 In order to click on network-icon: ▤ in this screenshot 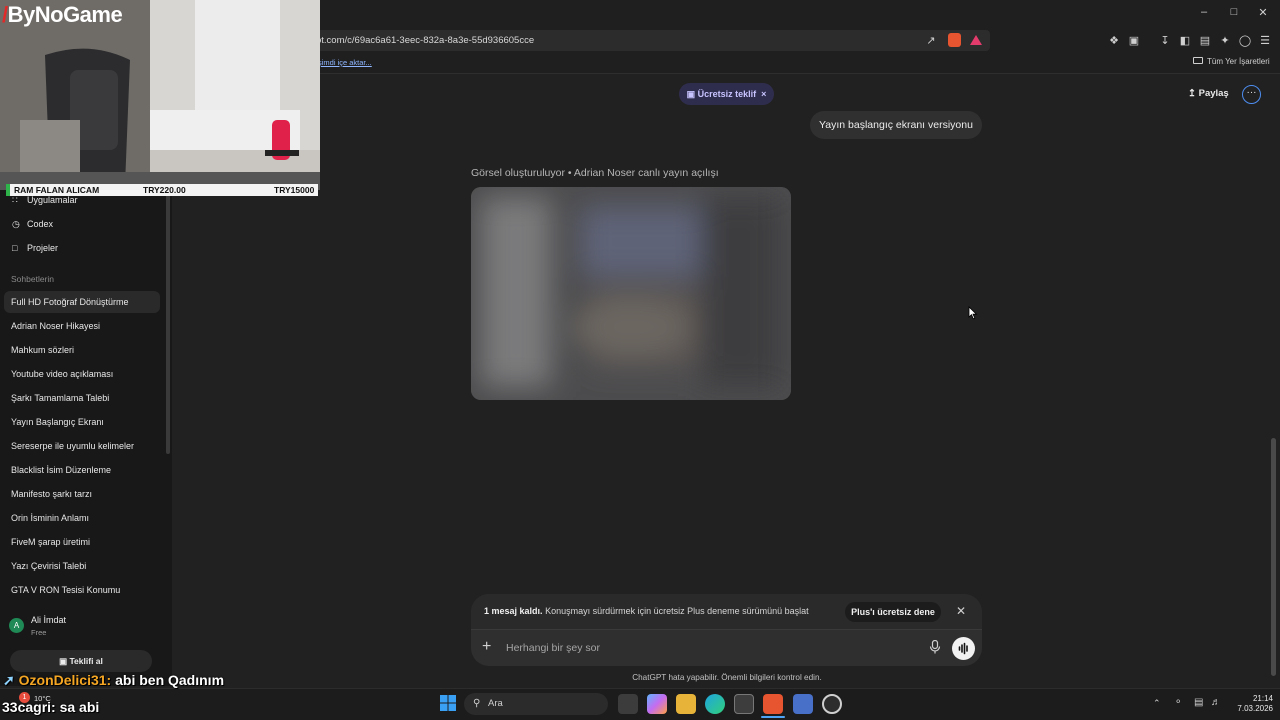, I will do `click(1198, 702)`.